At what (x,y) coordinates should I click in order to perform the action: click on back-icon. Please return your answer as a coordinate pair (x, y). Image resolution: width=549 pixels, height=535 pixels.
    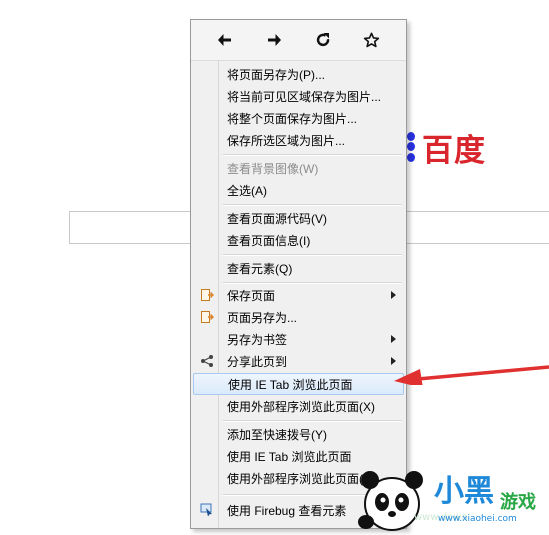
    Looking at the image, I should click on (225, 40).